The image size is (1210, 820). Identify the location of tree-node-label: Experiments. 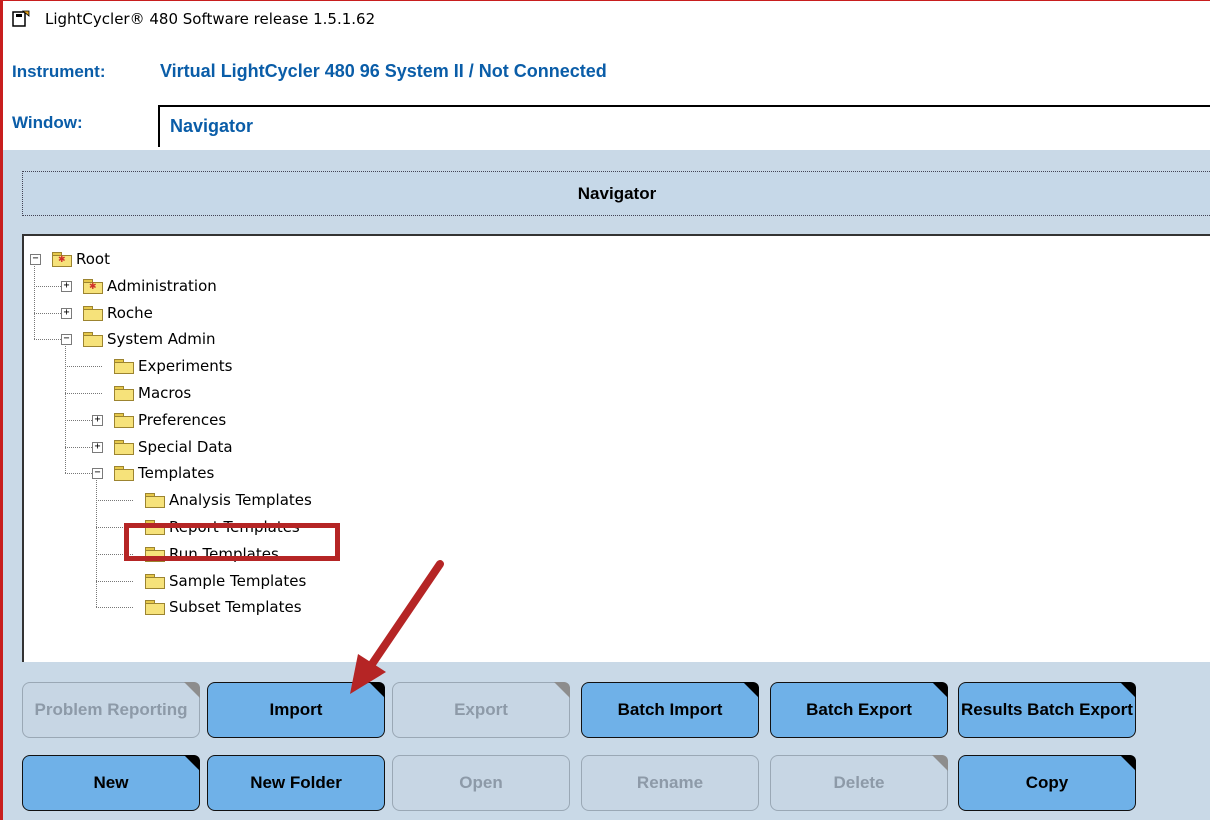
(185, 366).